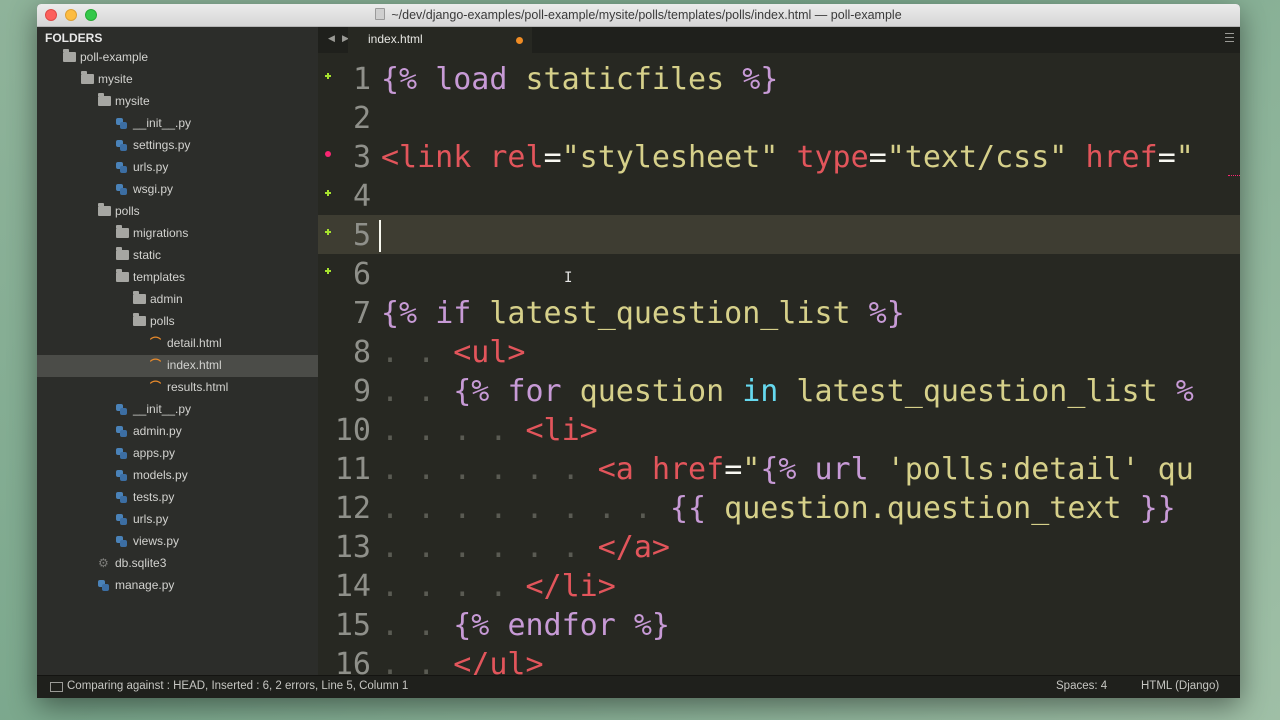 The height and width of the screenshot is (720, 1280). Describe the element at coordinates (779, 117) in the screenshot. I see `code-line: 2` at that location.